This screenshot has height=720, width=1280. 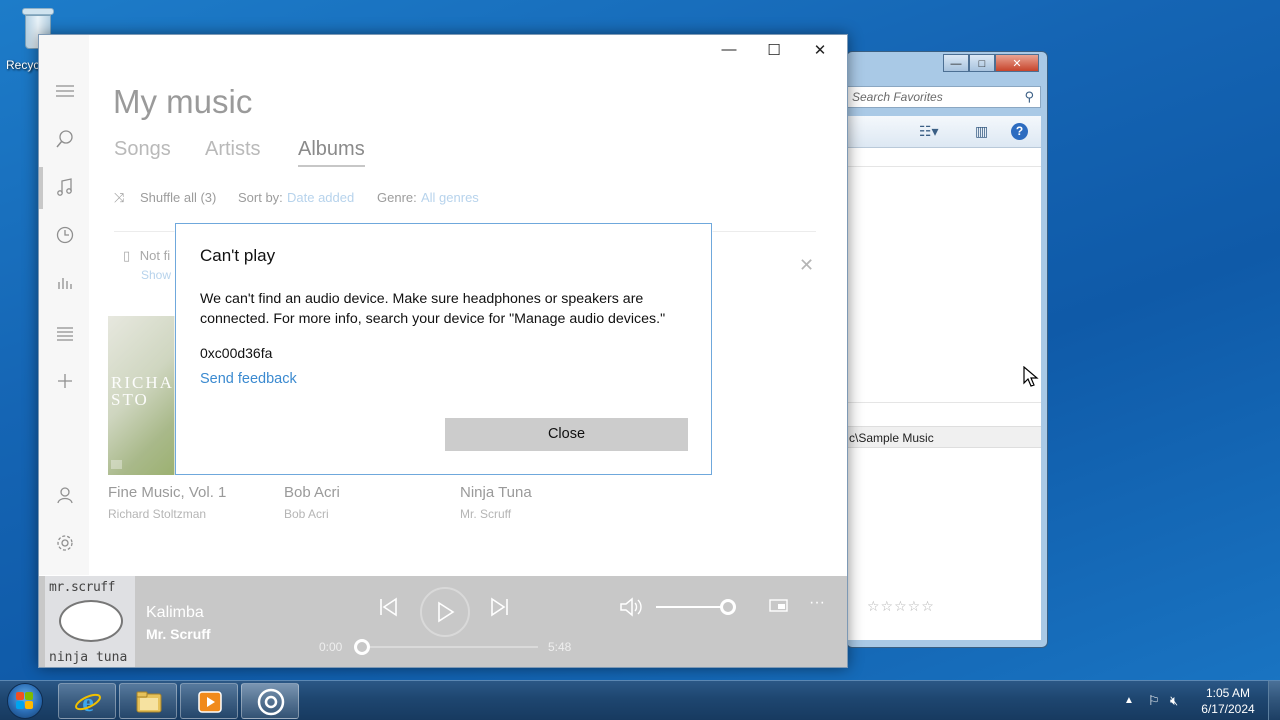 I want to click on explorer-content: c\Sample Music ☆☆☆☆☆, so click(x=944, y=394).